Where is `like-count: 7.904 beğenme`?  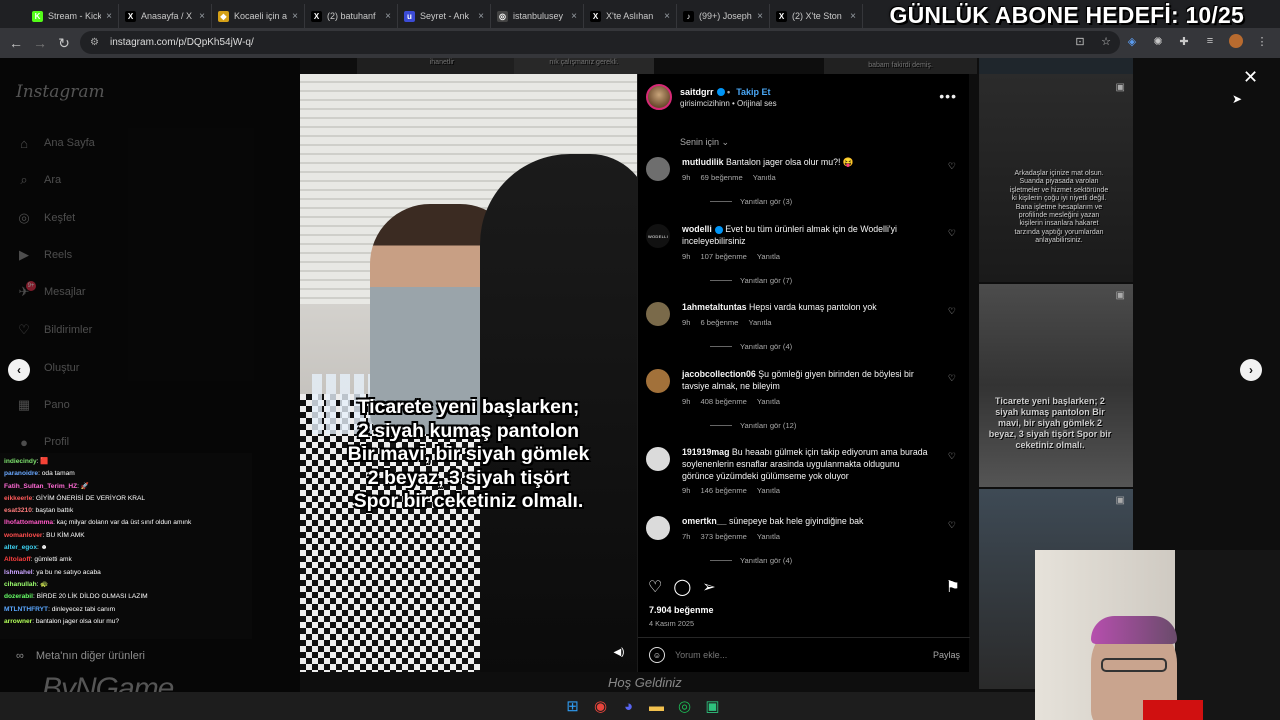
like-count: 7.904 beğenme is located at coordinates (681, 610).